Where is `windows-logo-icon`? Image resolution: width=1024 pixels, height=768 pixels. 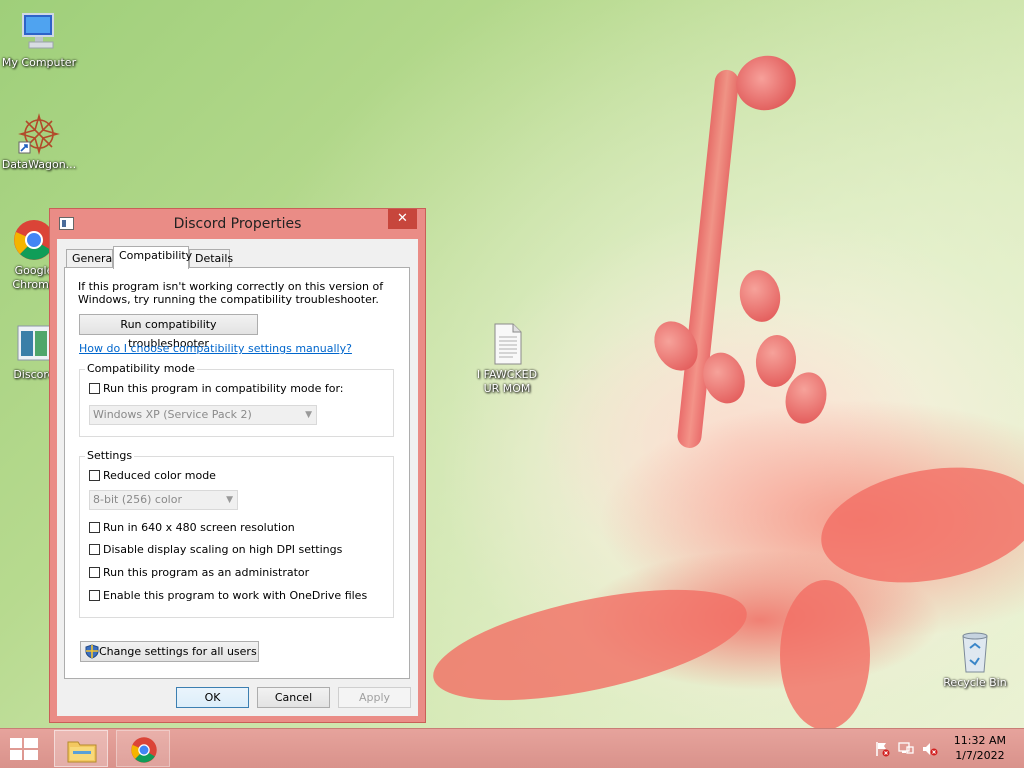
windows-logo-icon is located at coordinates (24, 749).